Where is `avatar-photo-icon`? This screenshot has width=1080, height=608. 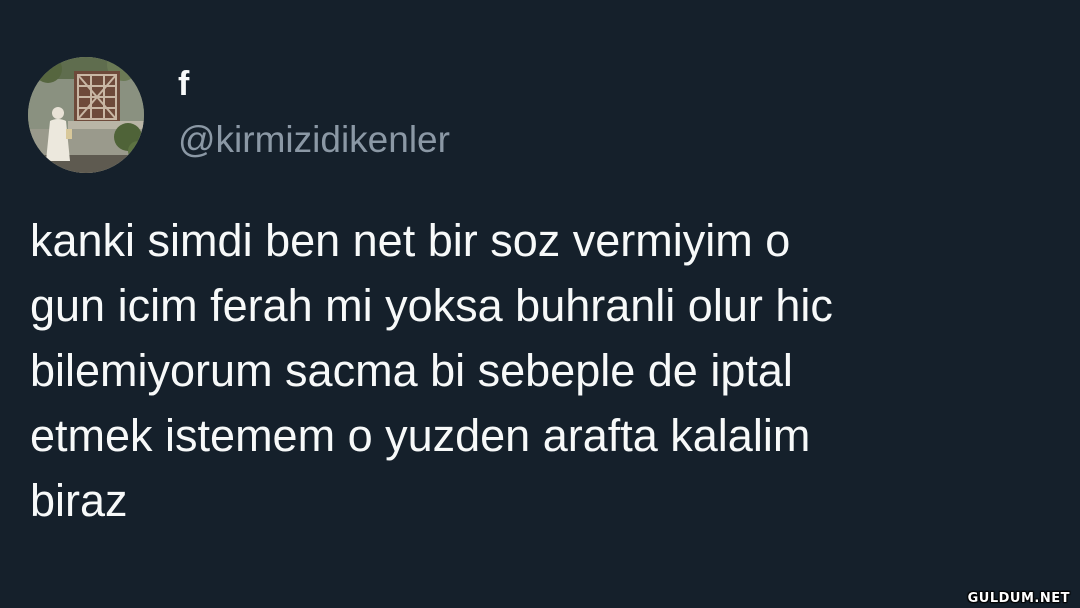 avatar-photo-icon is located at coordinates (86, 115).